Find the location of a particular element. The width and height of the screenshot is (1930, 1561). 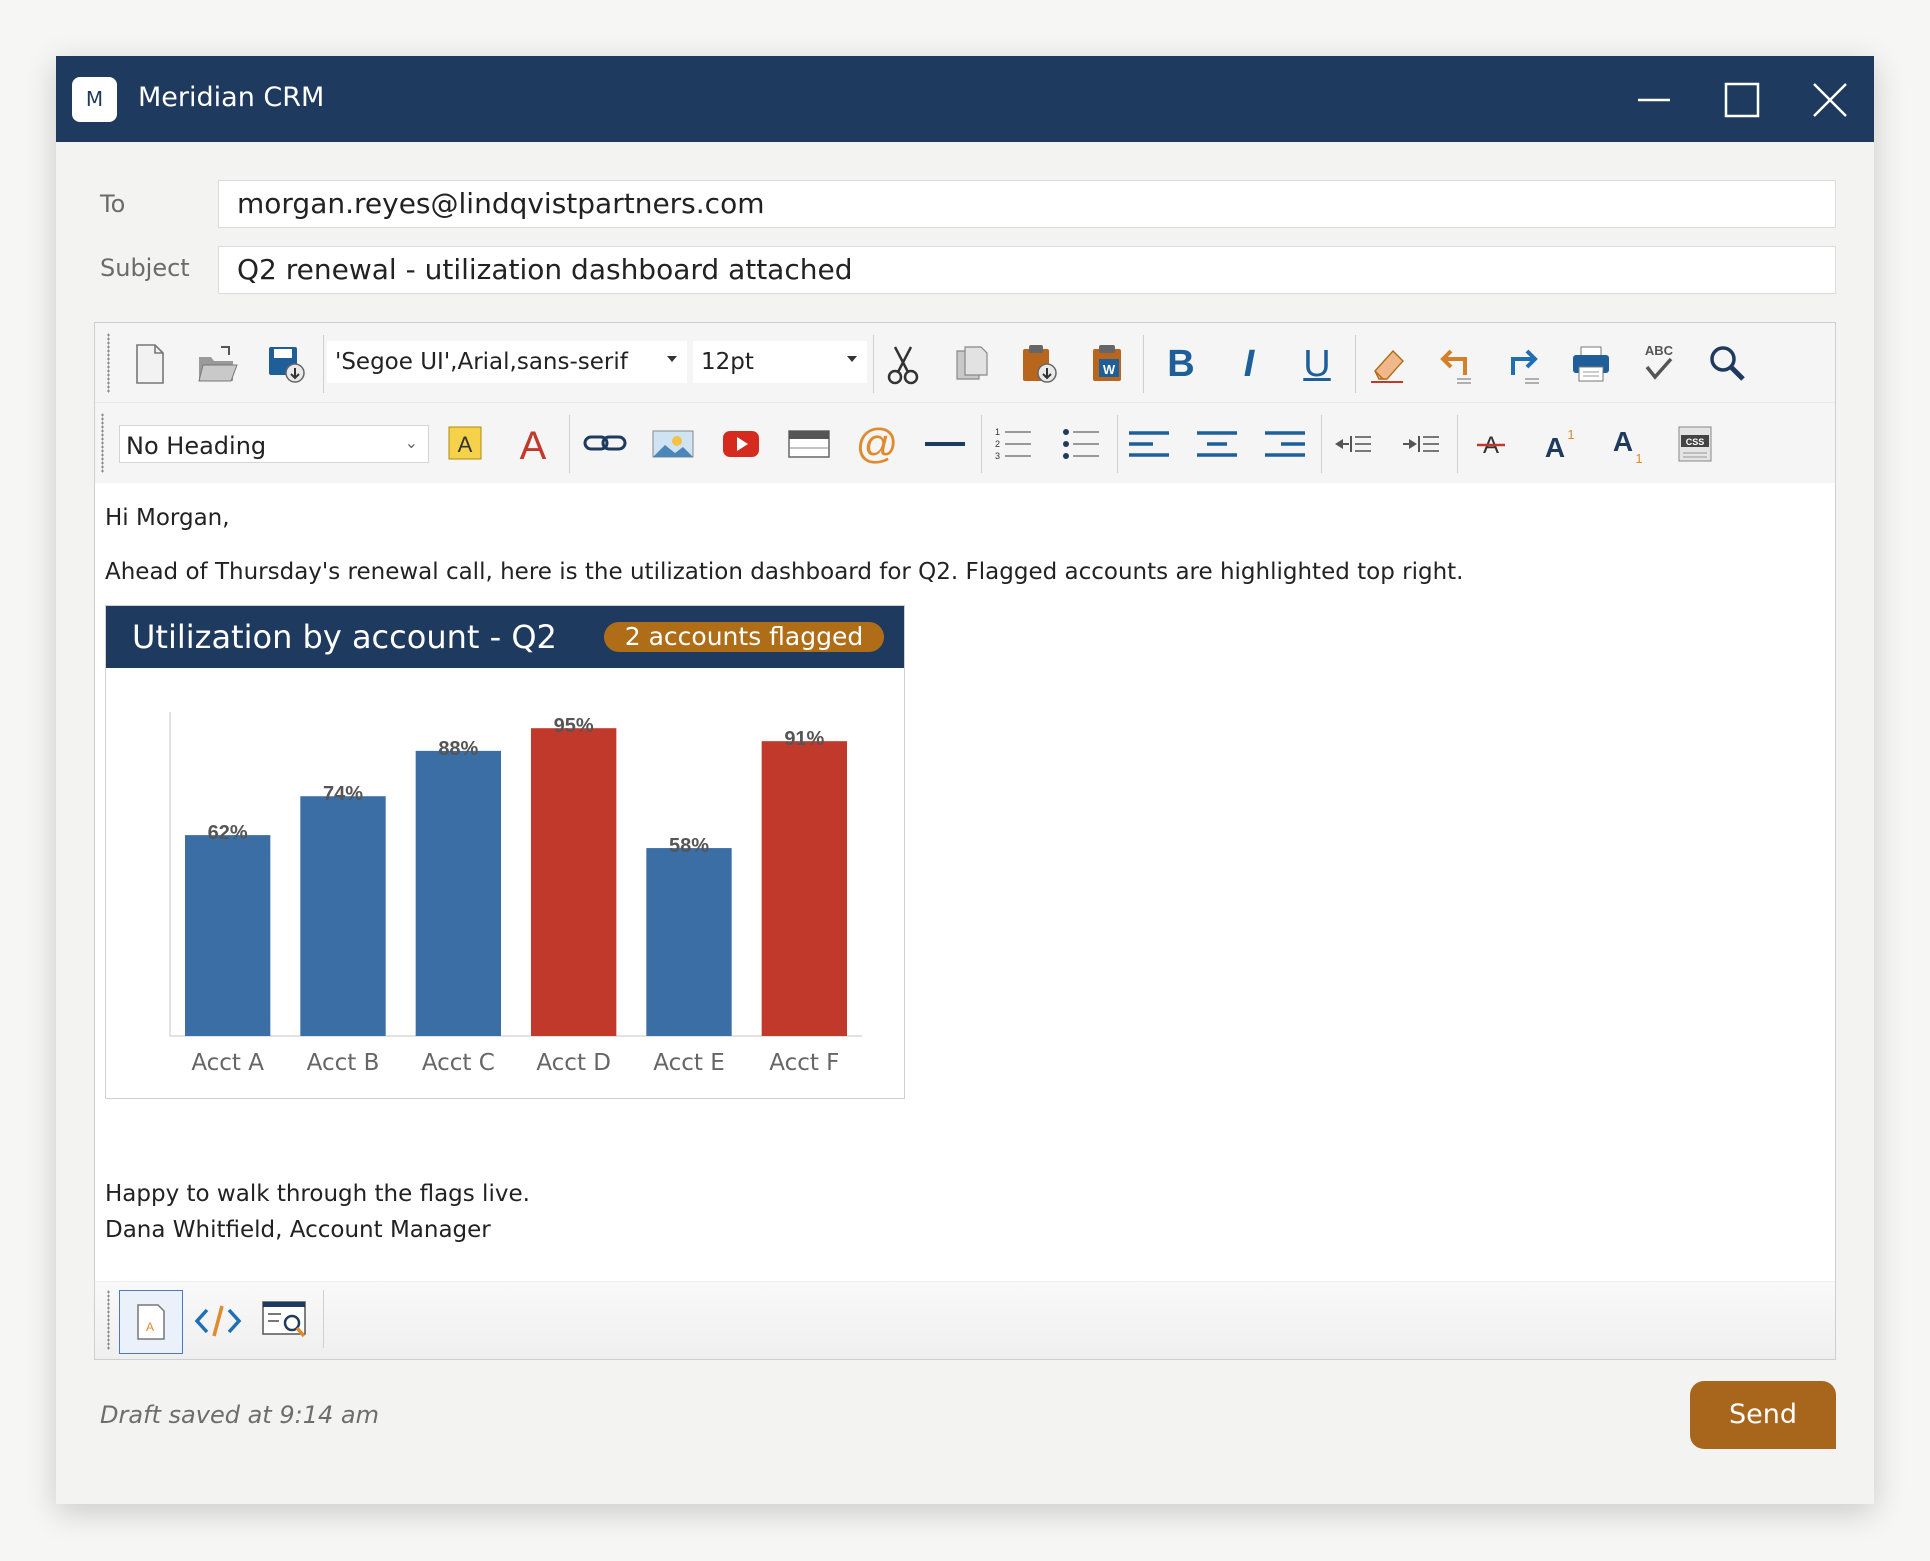

video-icon is located at coordinates (741, 444).